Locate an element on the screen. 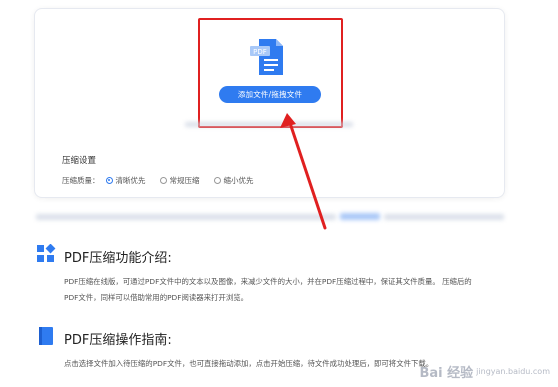 This screenshot has height=387, width=558. radio-selected-icon is located at coordinates (109, 180).